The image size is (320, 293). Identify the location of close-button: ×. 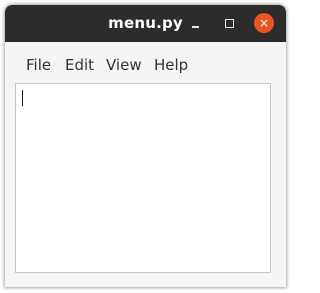
(264, 23).